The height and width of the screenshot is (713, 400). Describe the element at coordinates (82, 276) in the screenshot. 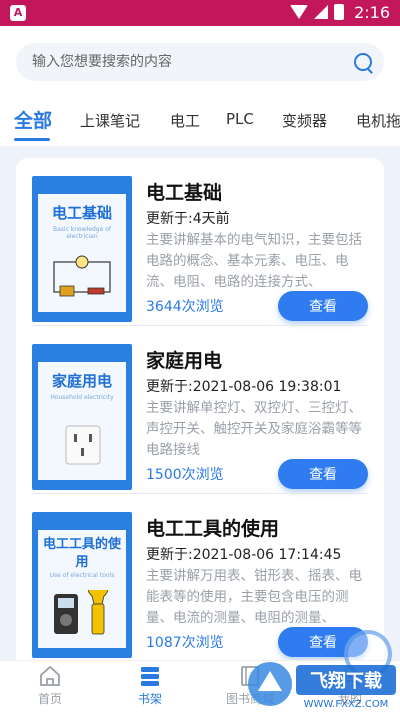

I see `circuit-illustration` at that location.